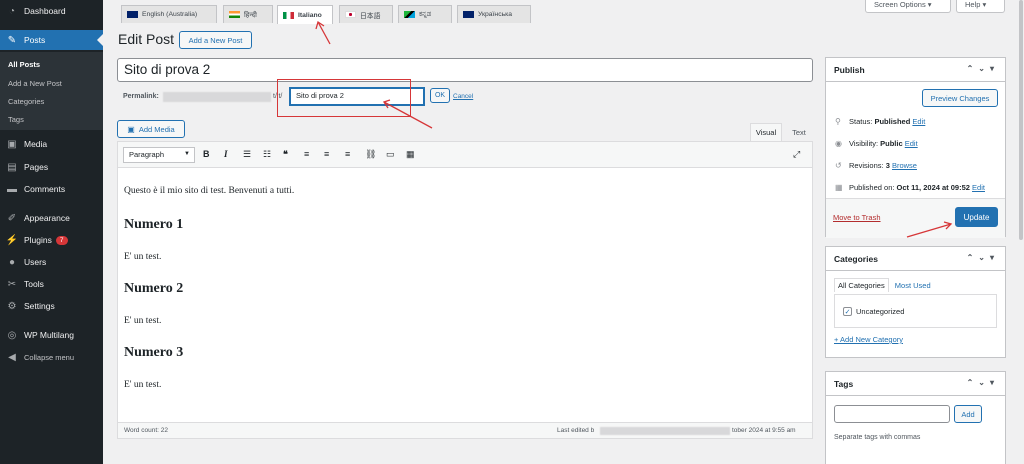  What do you see at coordinates (976, 217) in the screenshot?
I see `update-button: Update` at bounding box center [976, 217].